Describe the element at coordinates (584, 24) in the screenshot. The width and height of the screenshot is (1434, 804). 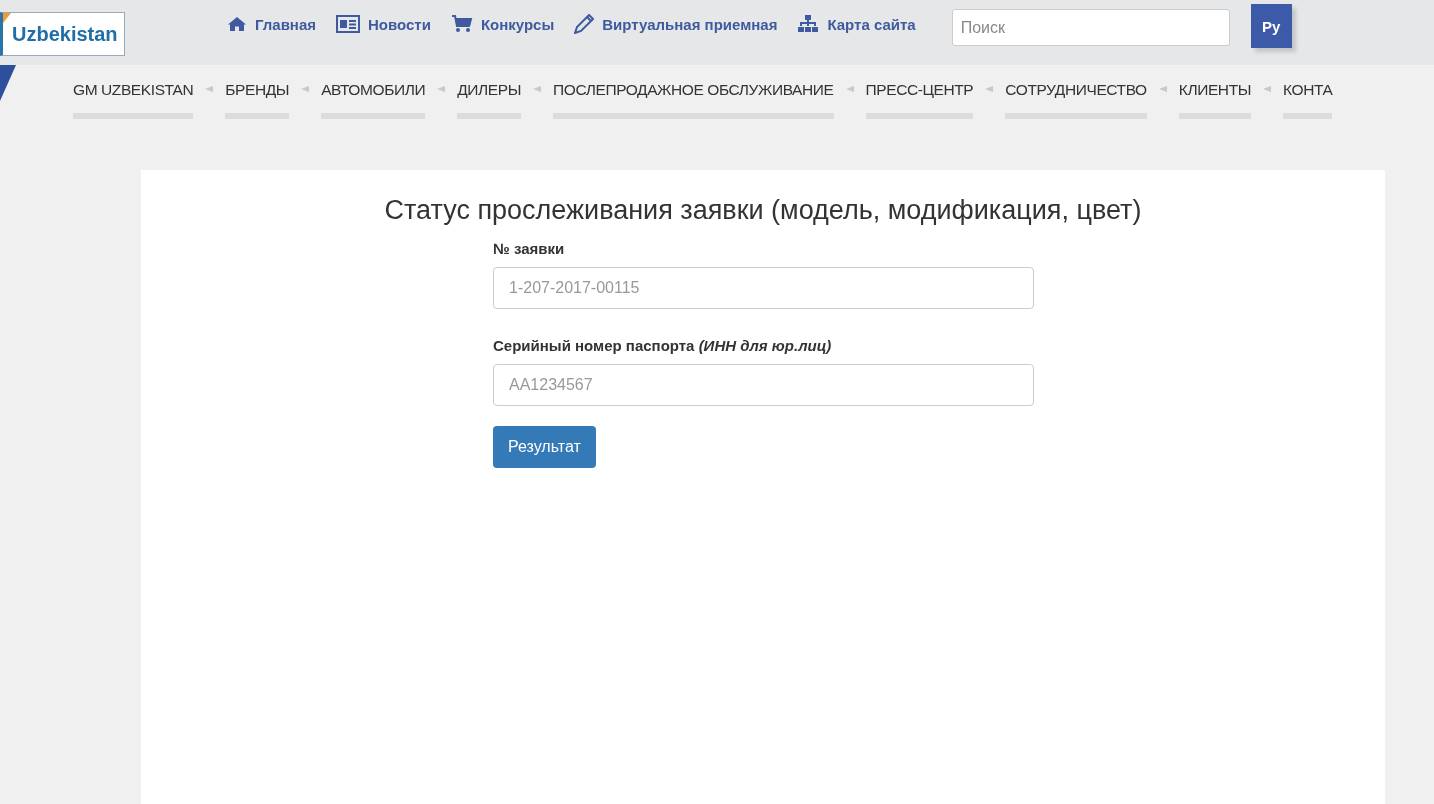
I see `pencil-icon` at that location.